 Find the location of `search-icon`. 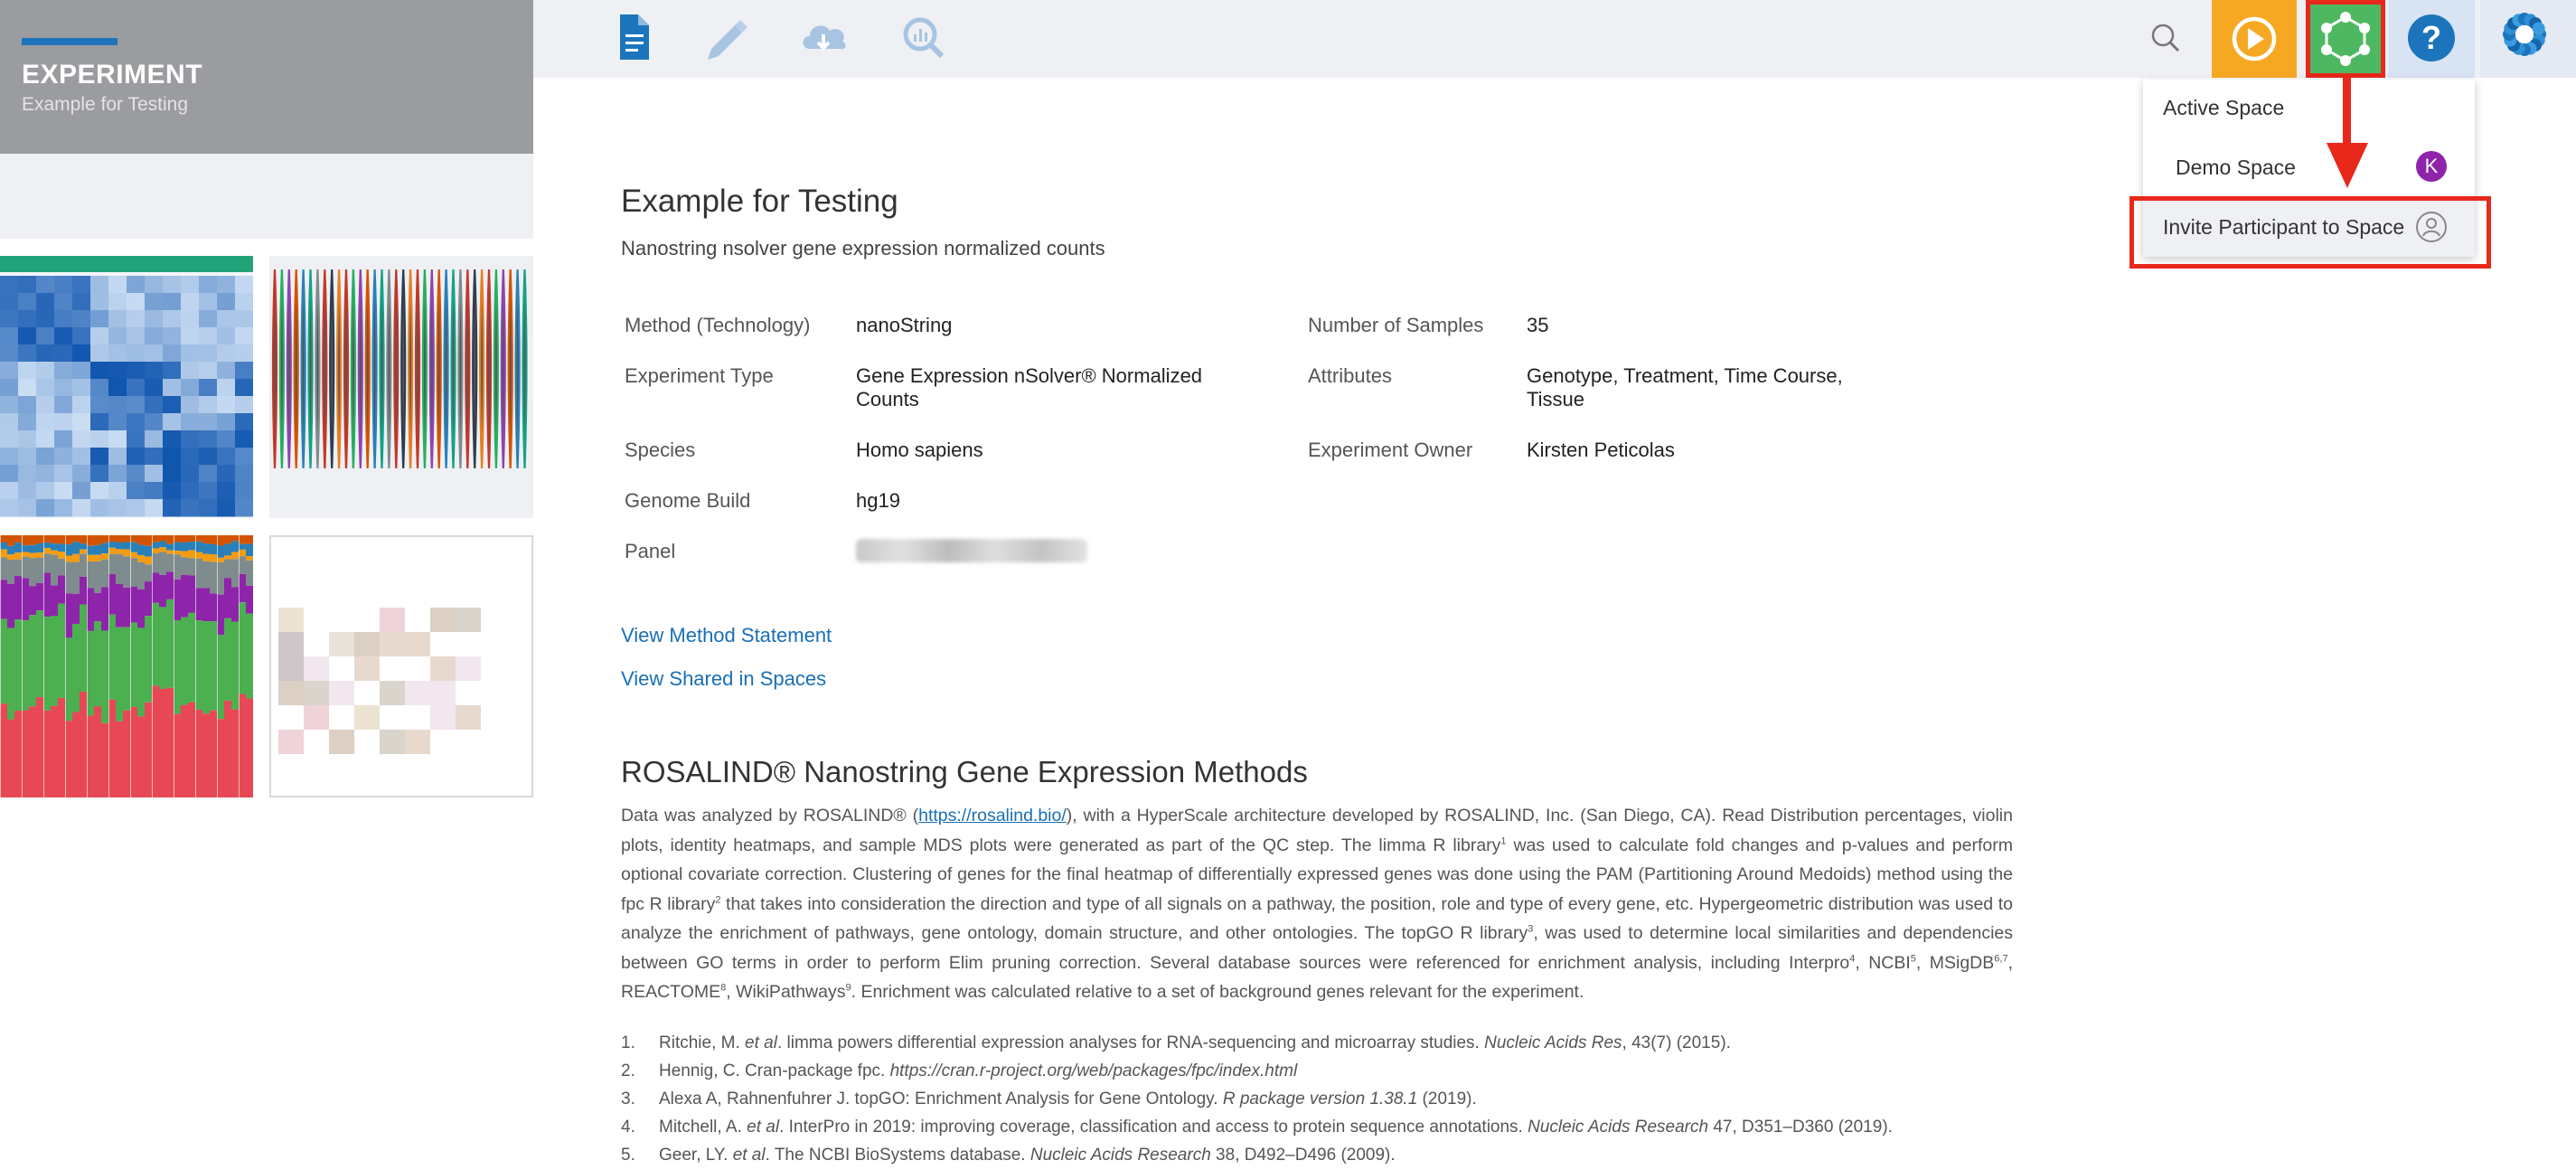

search-icon is located at coordinates (2166, 38).